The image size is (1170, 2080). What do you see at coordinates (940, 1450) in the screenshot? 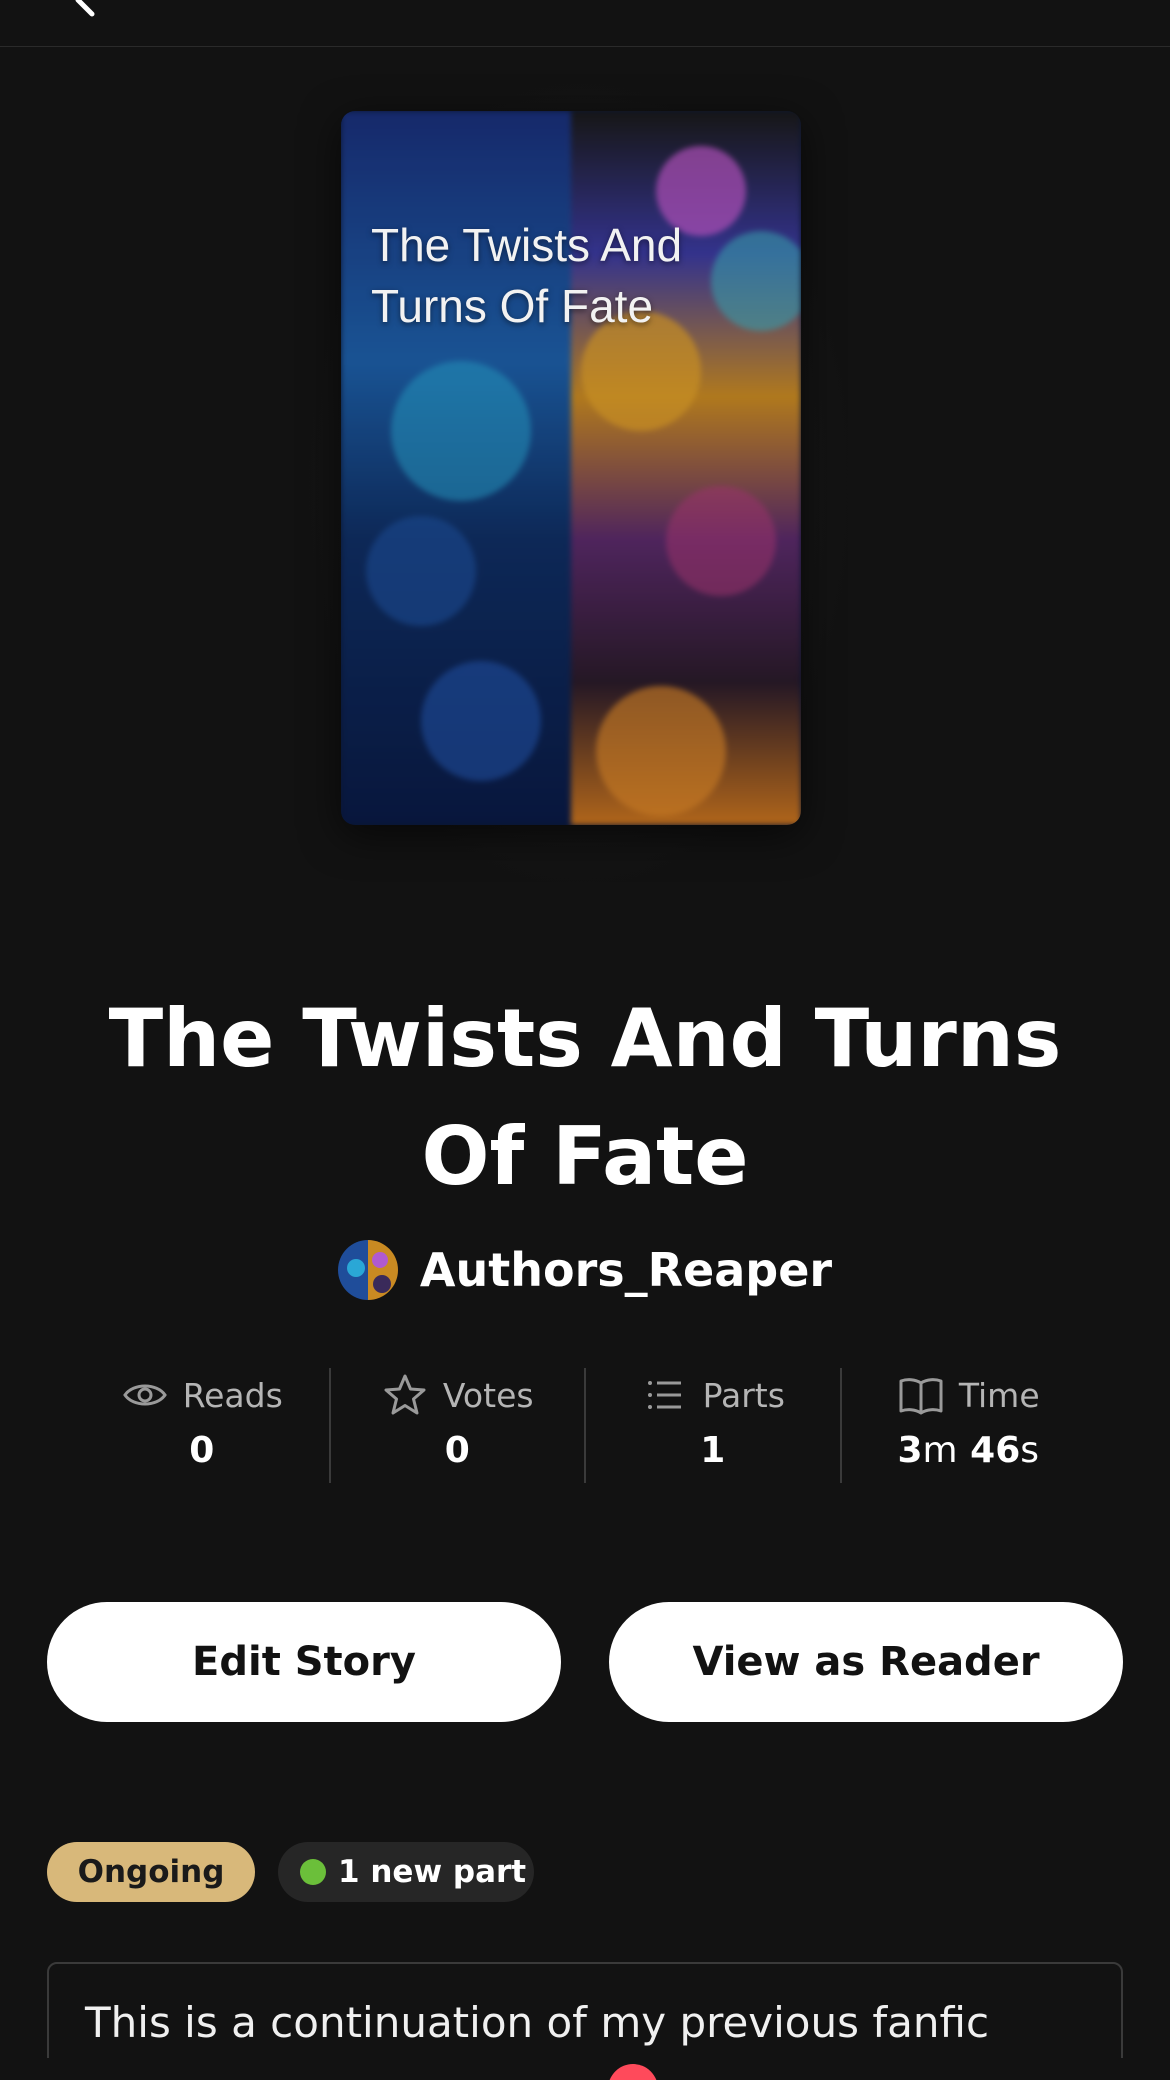
I see `time-minutes-unit: m` at bounding box center [940, 1450].